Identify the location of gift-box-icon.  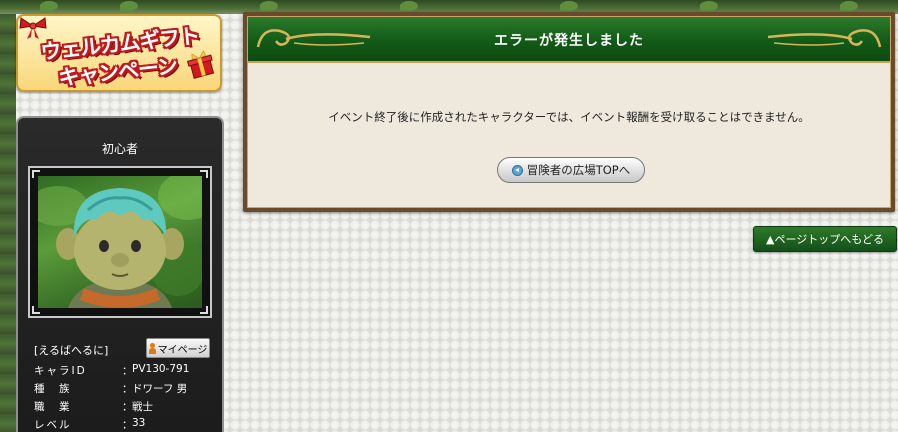
(200, 64).